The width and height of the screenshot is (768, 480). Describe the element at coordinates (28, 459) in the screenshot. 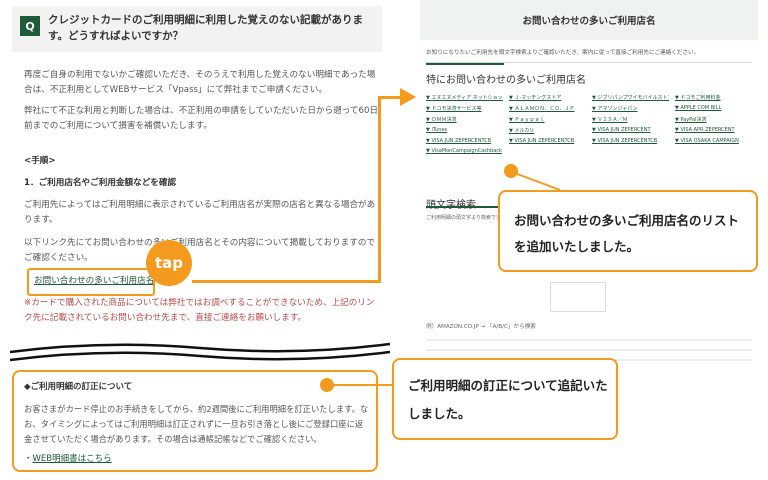

I see `web-link-prefix: ・` at that location.